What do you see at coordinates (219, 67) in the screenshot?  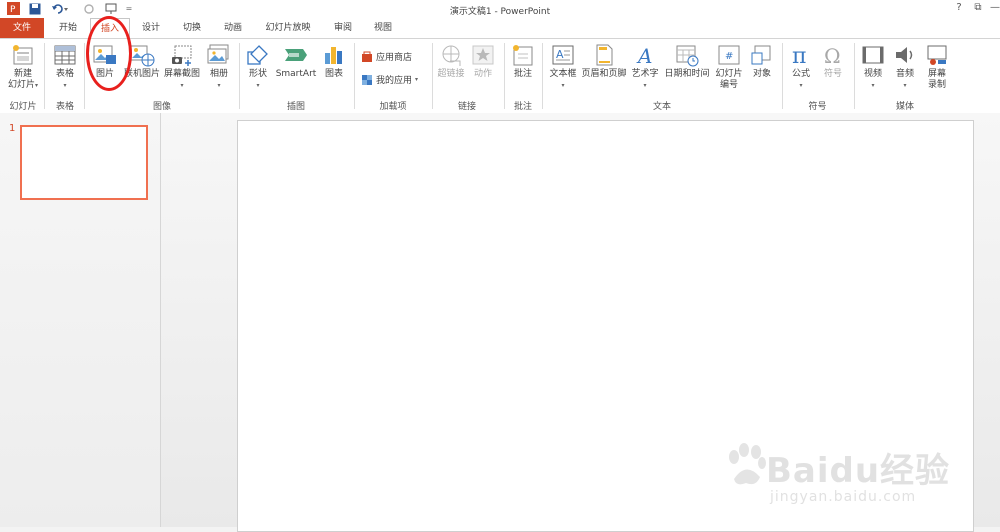 I see `photo-album-button: 相册 ▾` at bounding box center [219, 67].